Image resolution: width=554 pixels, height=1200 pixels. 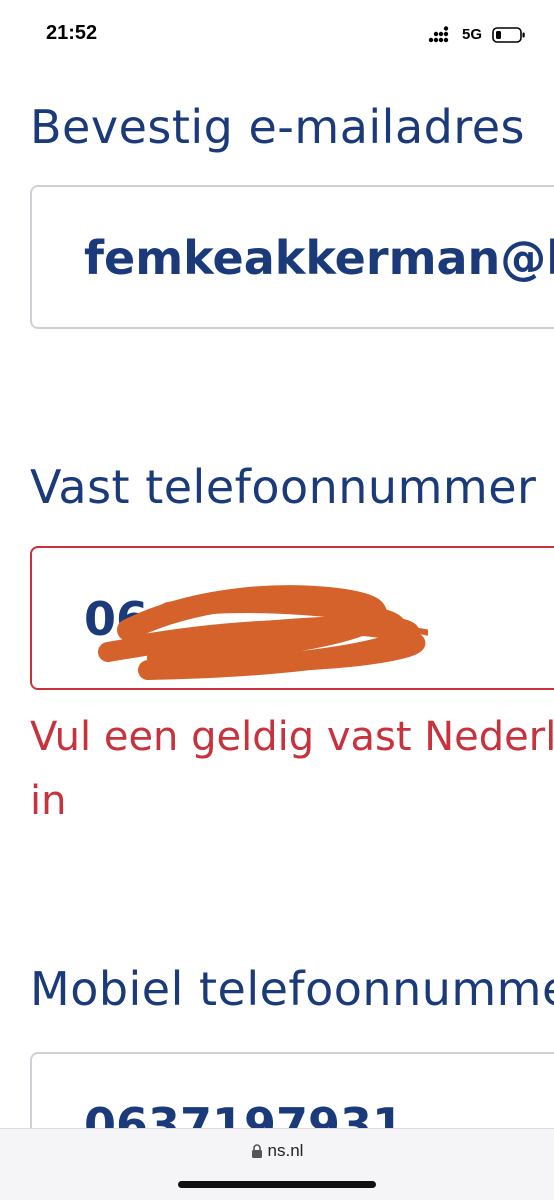 I want to click on confirm-email-value: femkeakkerman@h, so click(x=319, y=258).